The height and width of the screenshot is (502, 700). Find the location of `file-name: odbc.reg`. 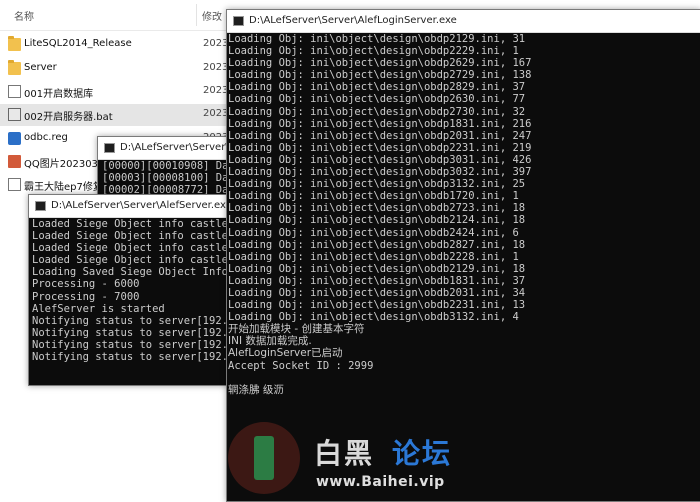

file-name: odbc.reg is located at coordinates (46, 137).